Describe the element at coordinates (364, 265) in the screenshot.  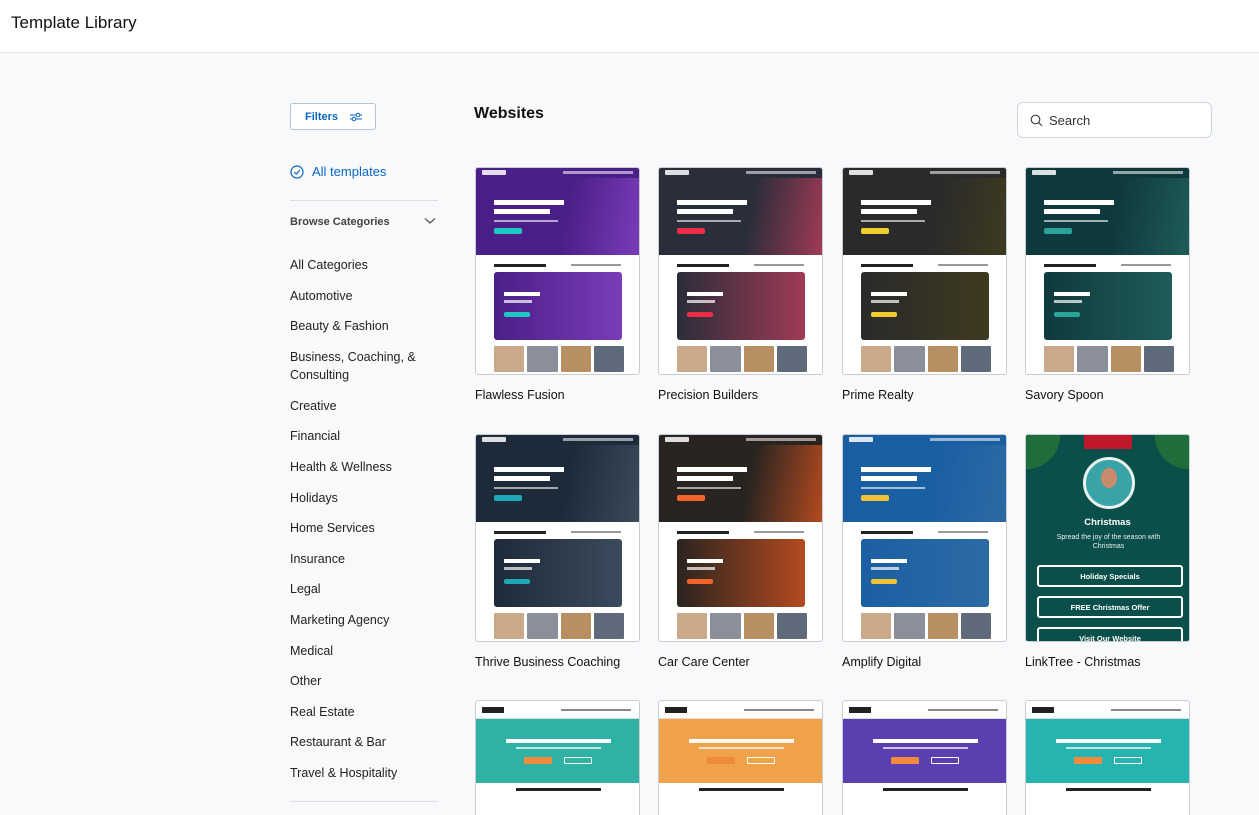
I see `category-item: All Categories` at that location.